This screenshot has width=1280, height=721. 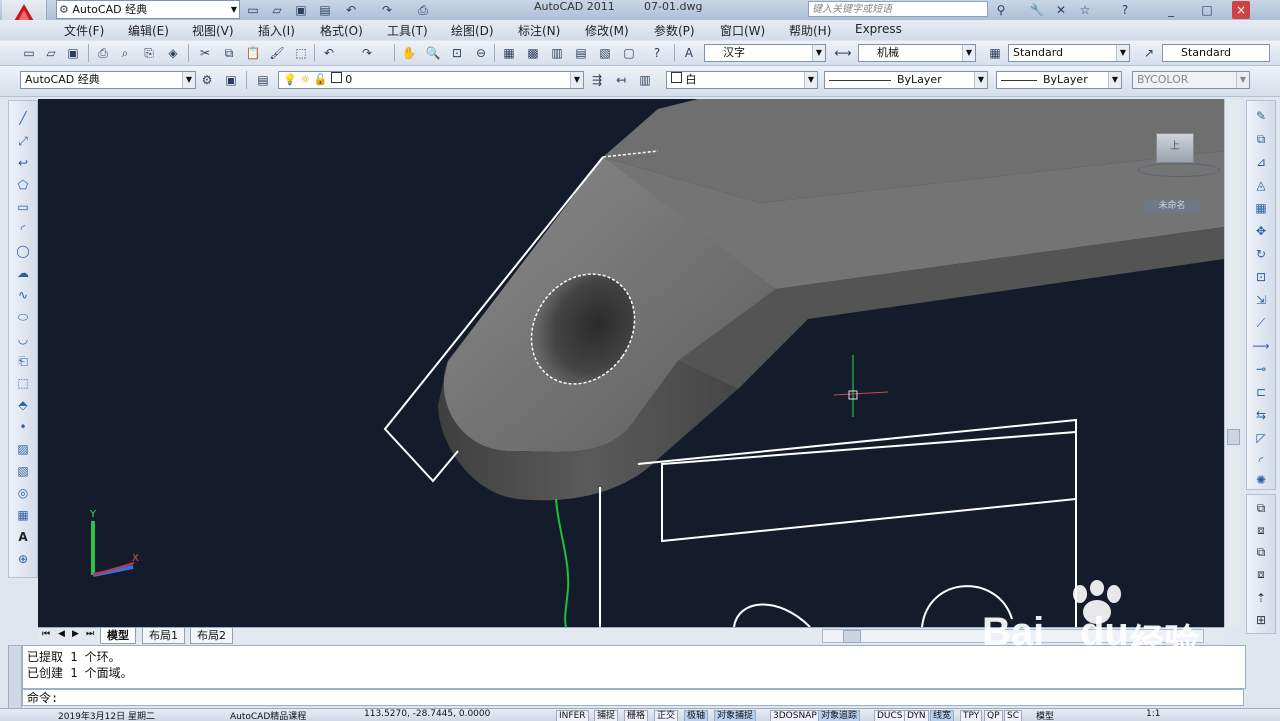 I want to click on menu-edit: 编辑(E), so click(x=148, y=30).